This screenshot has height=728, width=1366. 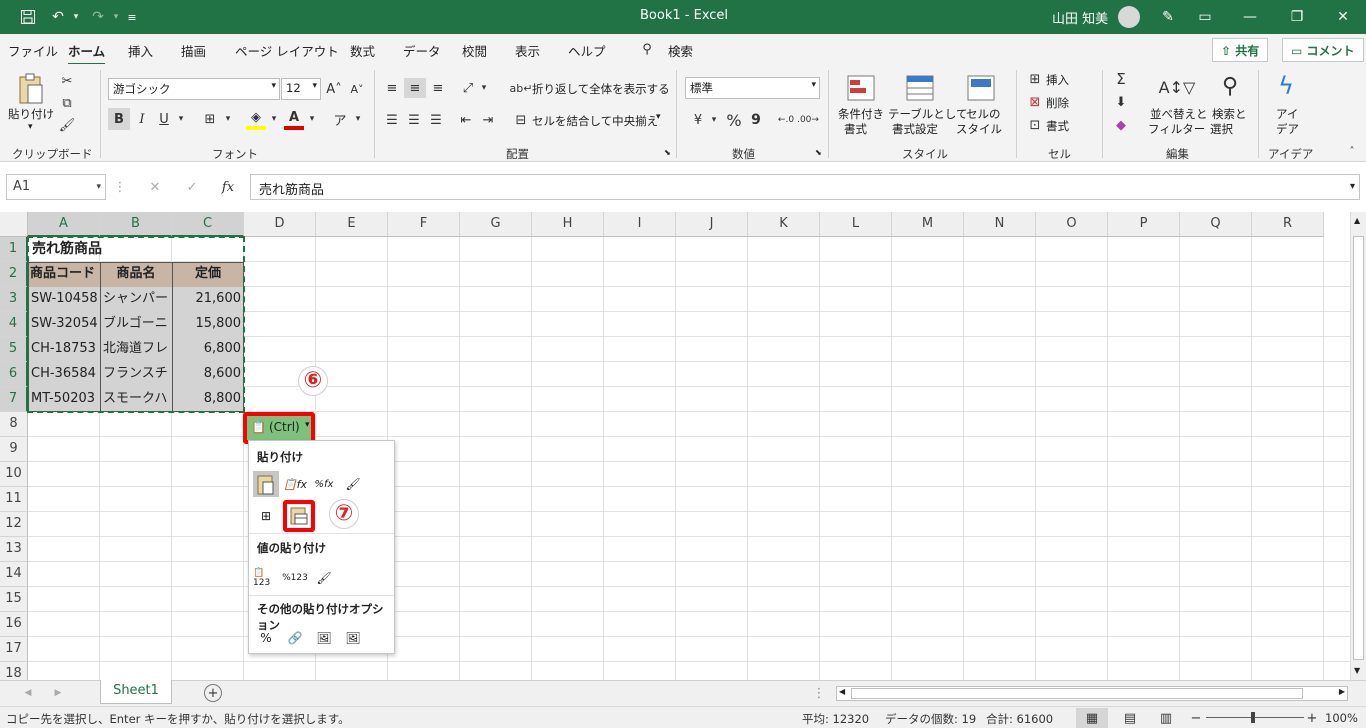 I want to click on column-header: N, so click(x=1000, y=224).